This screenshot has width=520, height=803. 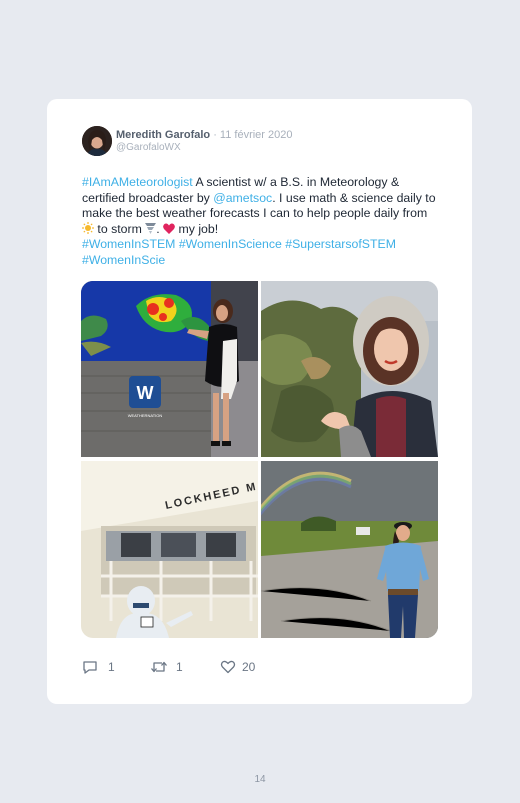 What do you see at coordinates (169, 549) in the screenshot?
I see `photo-lockheed-cleanroom: LOCKHEED MA` at bounding box center [169, 549].